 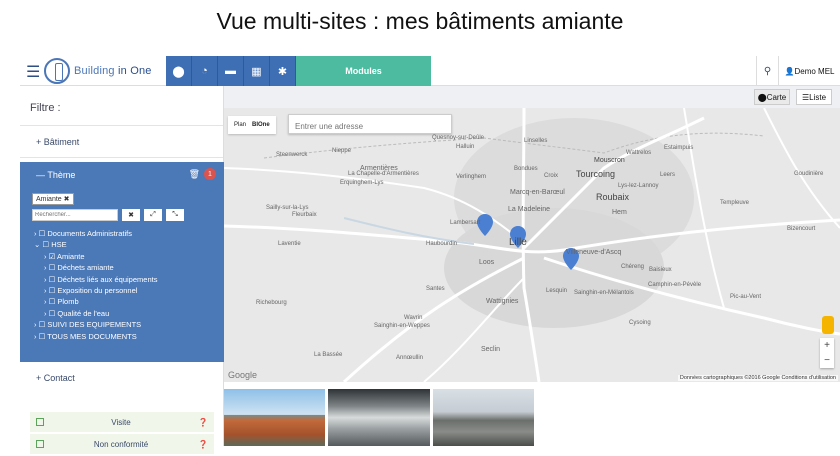 I want to click on batiment-filter-toggle: + Bâtiment, so click(x=121, y=142).